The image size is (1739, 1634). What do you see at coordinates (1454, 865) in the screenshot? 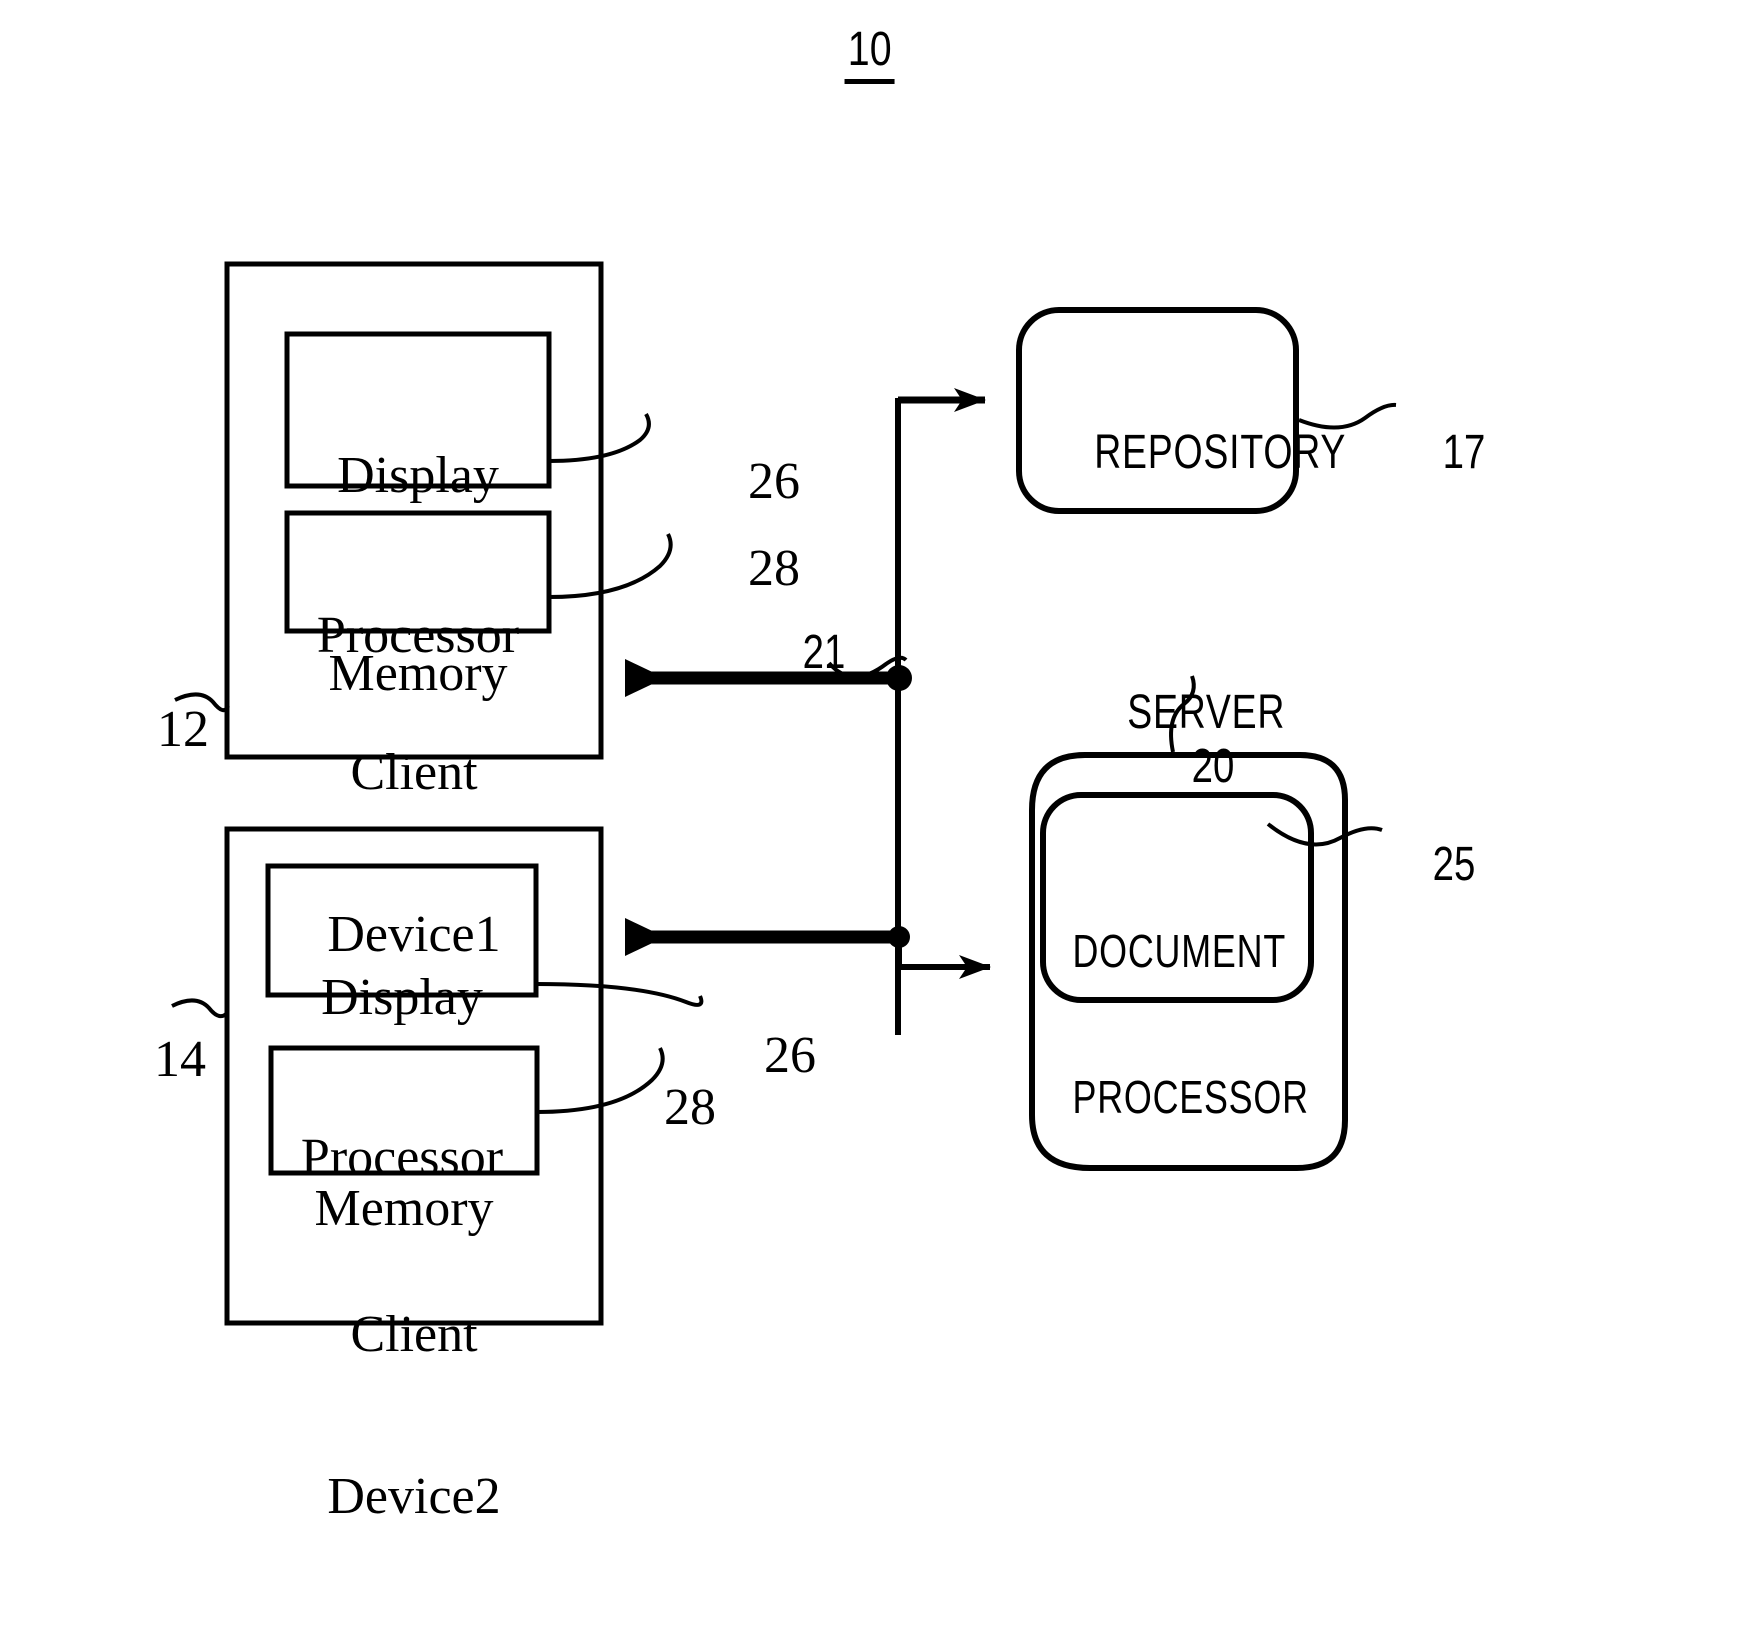
I see `ref-25: 25` at bounding box center [1454, 865].